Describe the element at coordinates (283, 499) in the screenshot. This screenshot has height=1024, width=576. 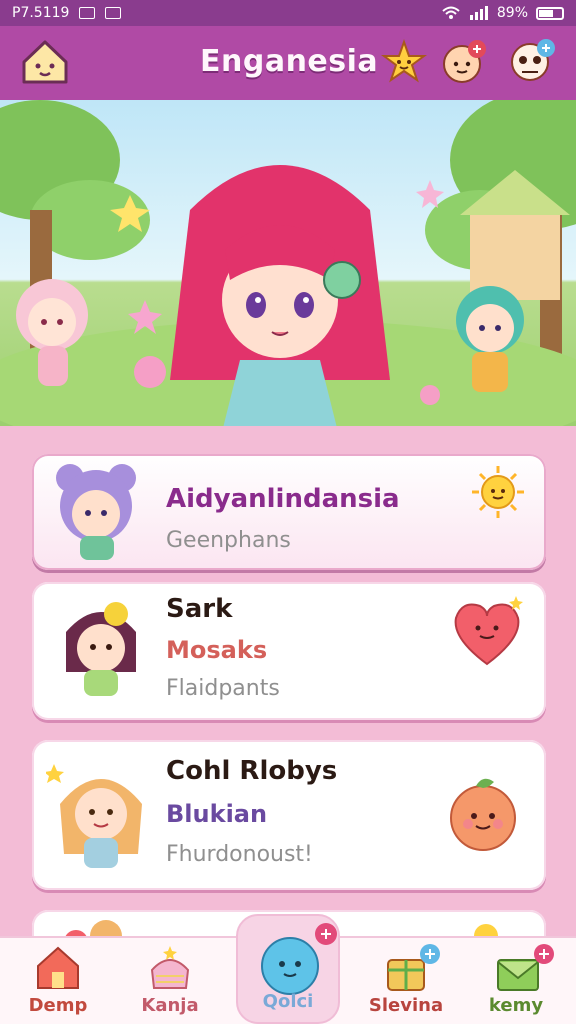
I see `character-name: Aidyanlindansia` at that location.